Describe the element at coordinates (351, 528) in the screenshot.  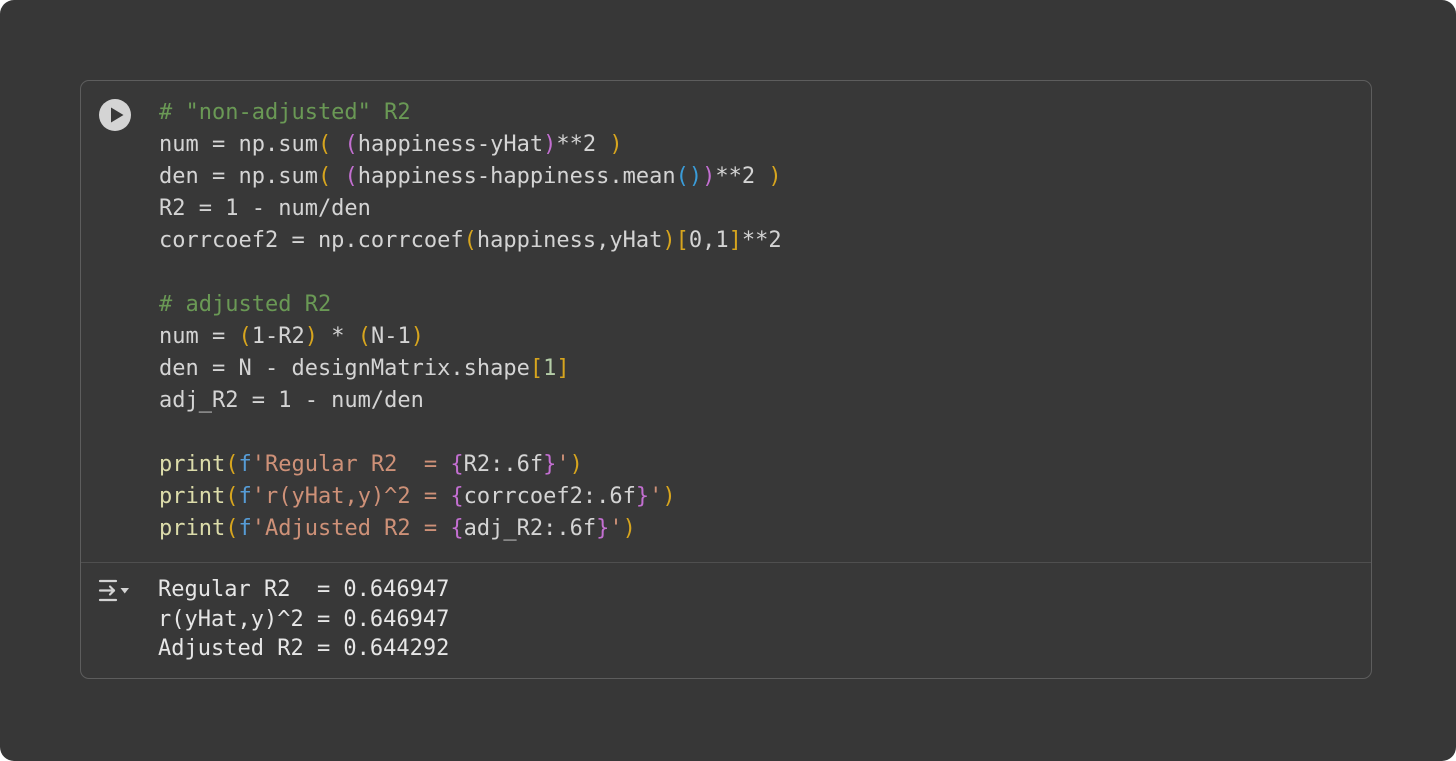
I see `code-token: 'Adjusted R2 =` at that location.